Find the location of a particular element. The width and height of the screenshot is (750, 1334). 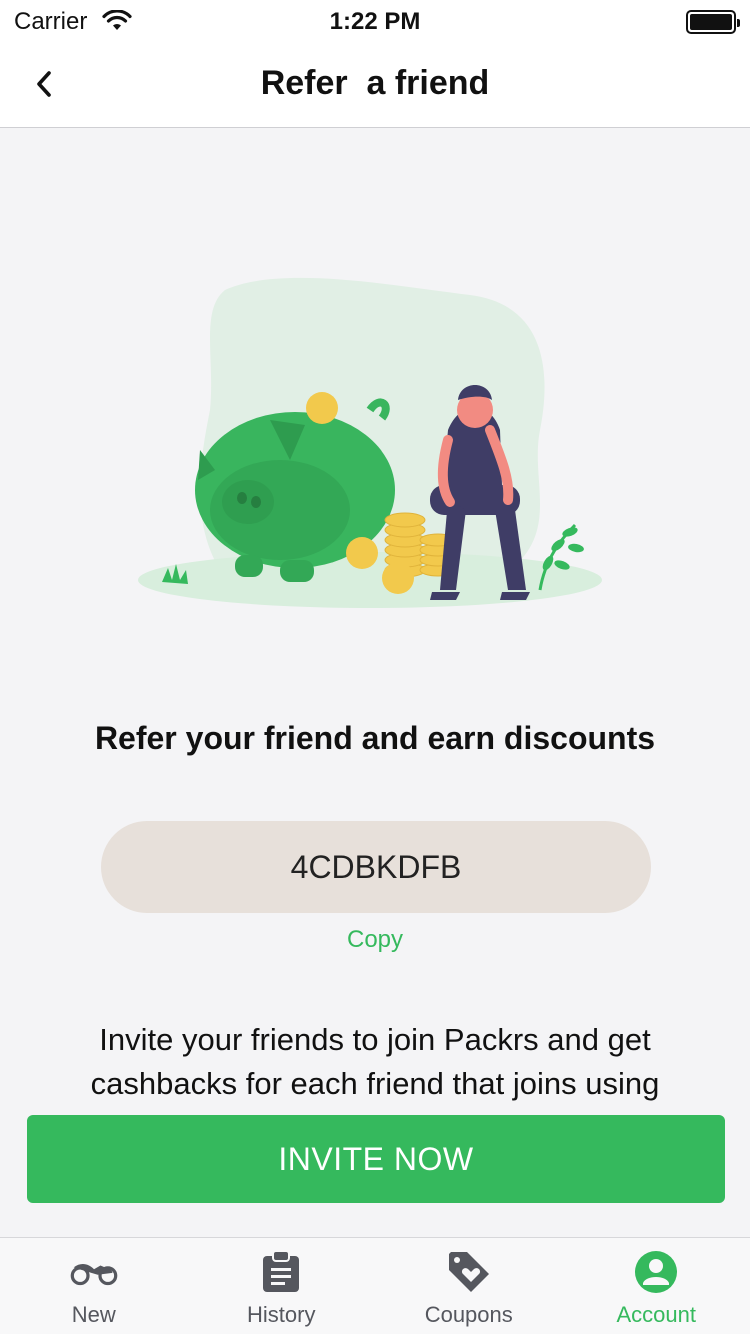

tab-account: Account is located at coordinates (656, 1286).